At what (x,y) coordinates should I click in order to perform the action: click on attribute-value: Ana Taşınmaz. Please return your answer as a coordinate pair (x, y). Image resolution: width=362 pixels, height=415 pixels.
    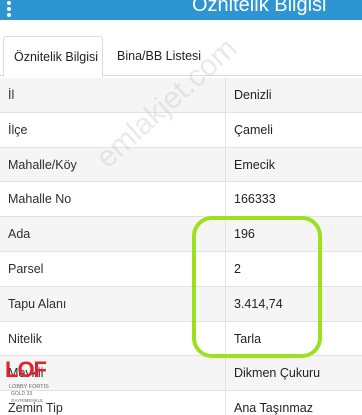
    Looking at the image, I should click on (273, 408).